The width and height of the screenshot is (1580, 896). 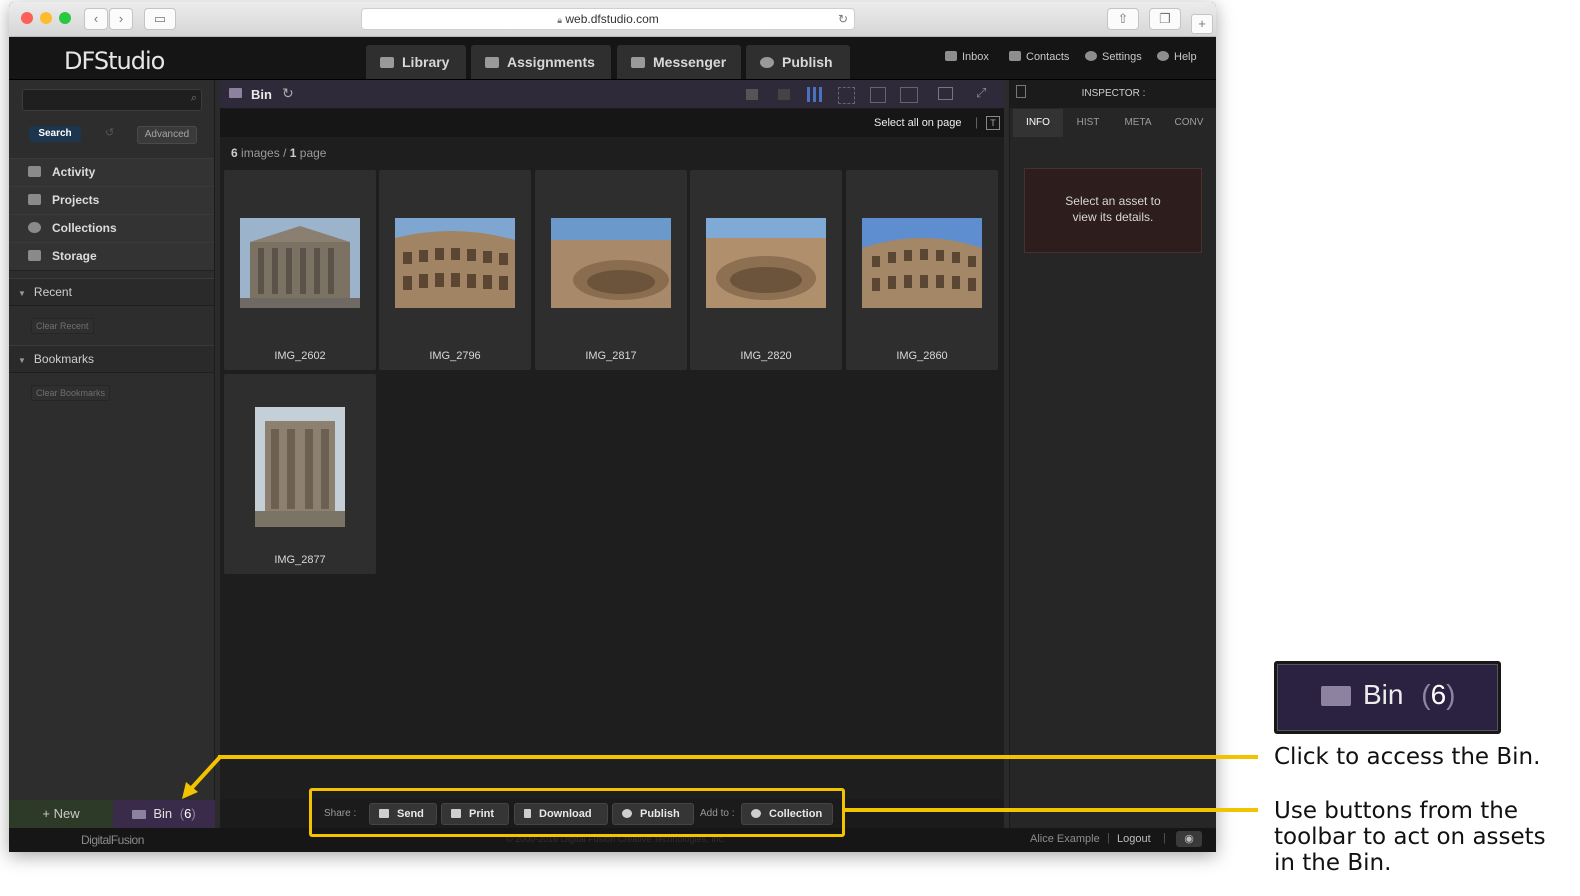 I want to click on inspector-empty-message: Select an asset to view its details., so click(x=1113, y=210).